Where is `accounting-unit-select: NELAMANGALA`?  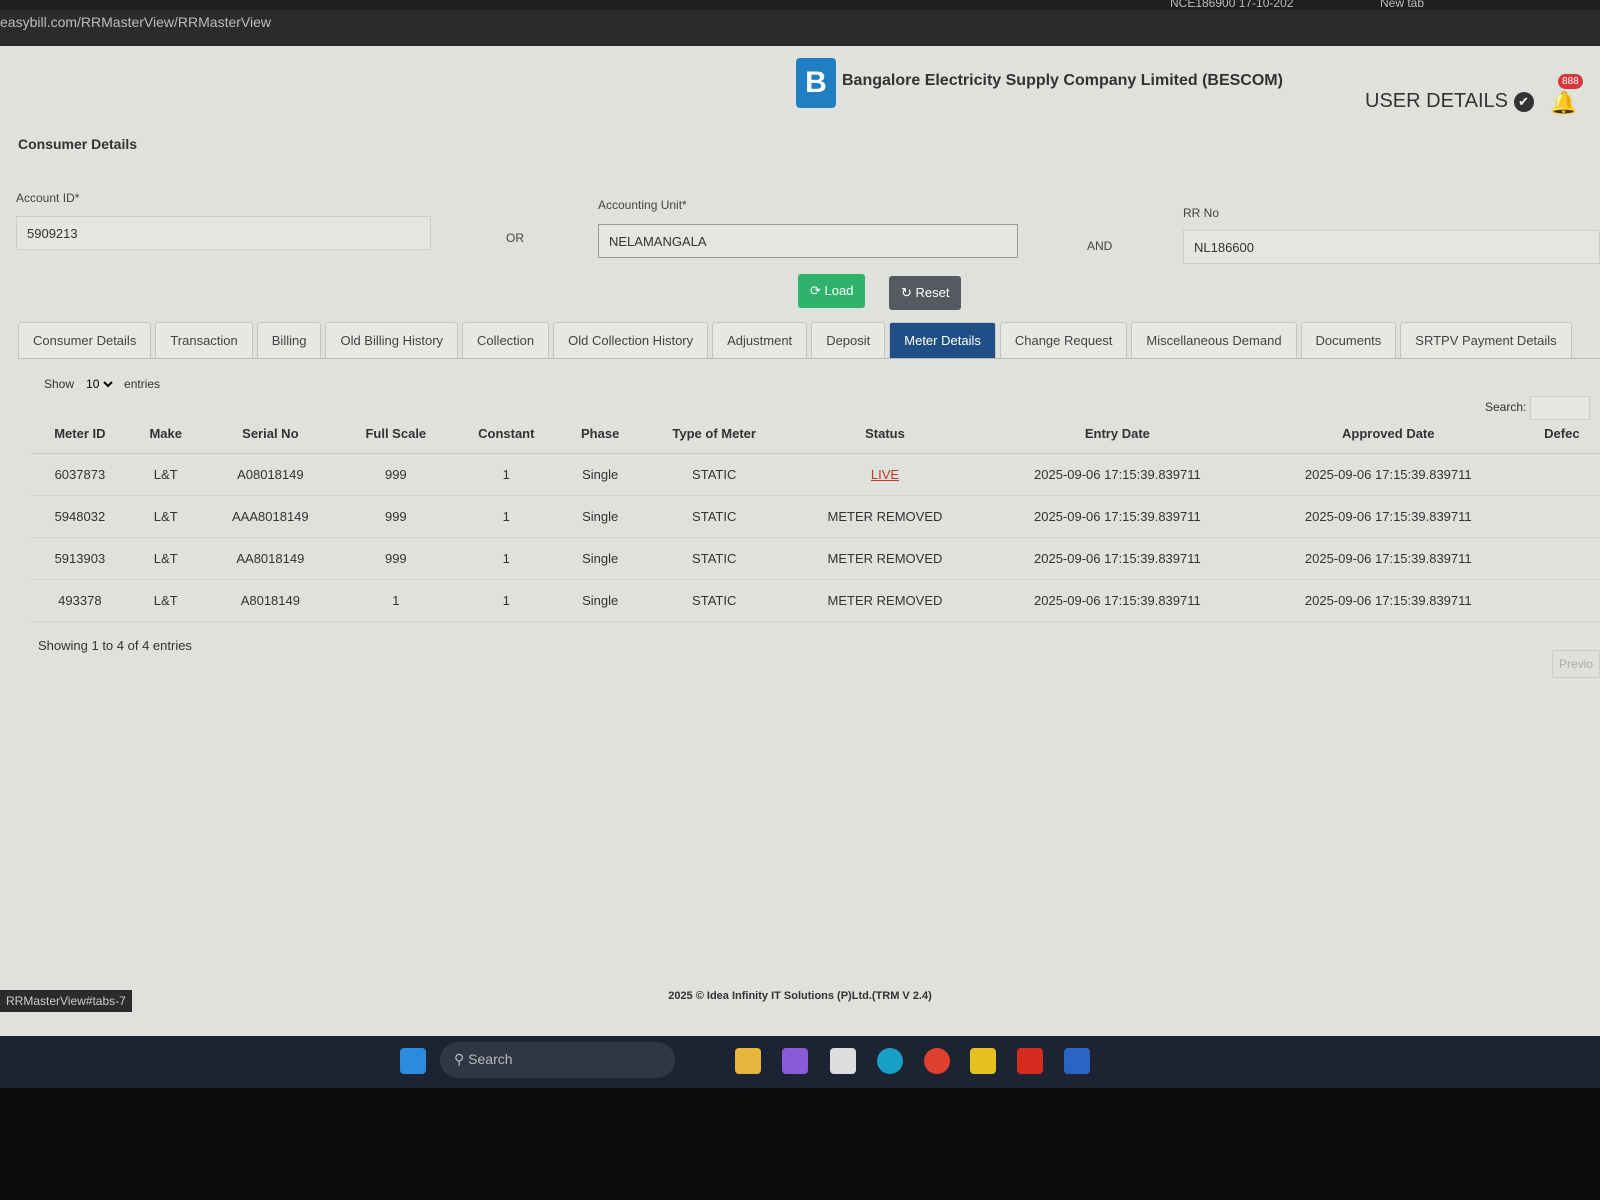 accounting-unit-select: NELAMANGALA is located at coordinates (808, 241).